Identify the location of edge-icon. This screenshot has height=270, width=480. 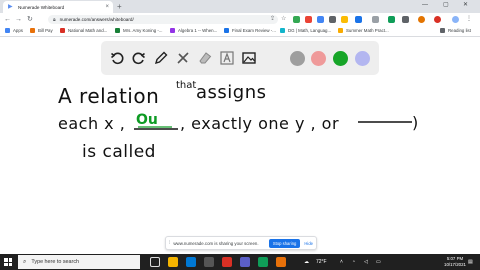
(191, 262).